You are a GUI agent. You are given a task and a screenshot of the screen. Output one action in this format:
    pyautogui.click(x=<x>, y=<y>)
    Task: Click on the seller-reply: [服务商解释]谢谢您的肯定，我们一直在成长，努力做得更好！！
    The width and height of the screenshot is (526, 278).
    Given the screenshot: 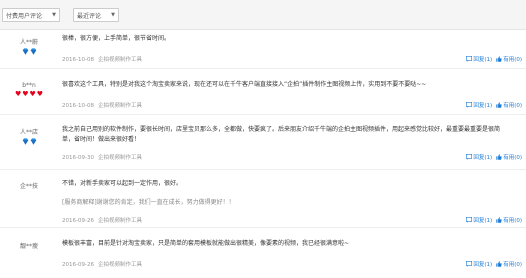 What is the action you would take?
    pyautogui.click(x=148, y=202)
    